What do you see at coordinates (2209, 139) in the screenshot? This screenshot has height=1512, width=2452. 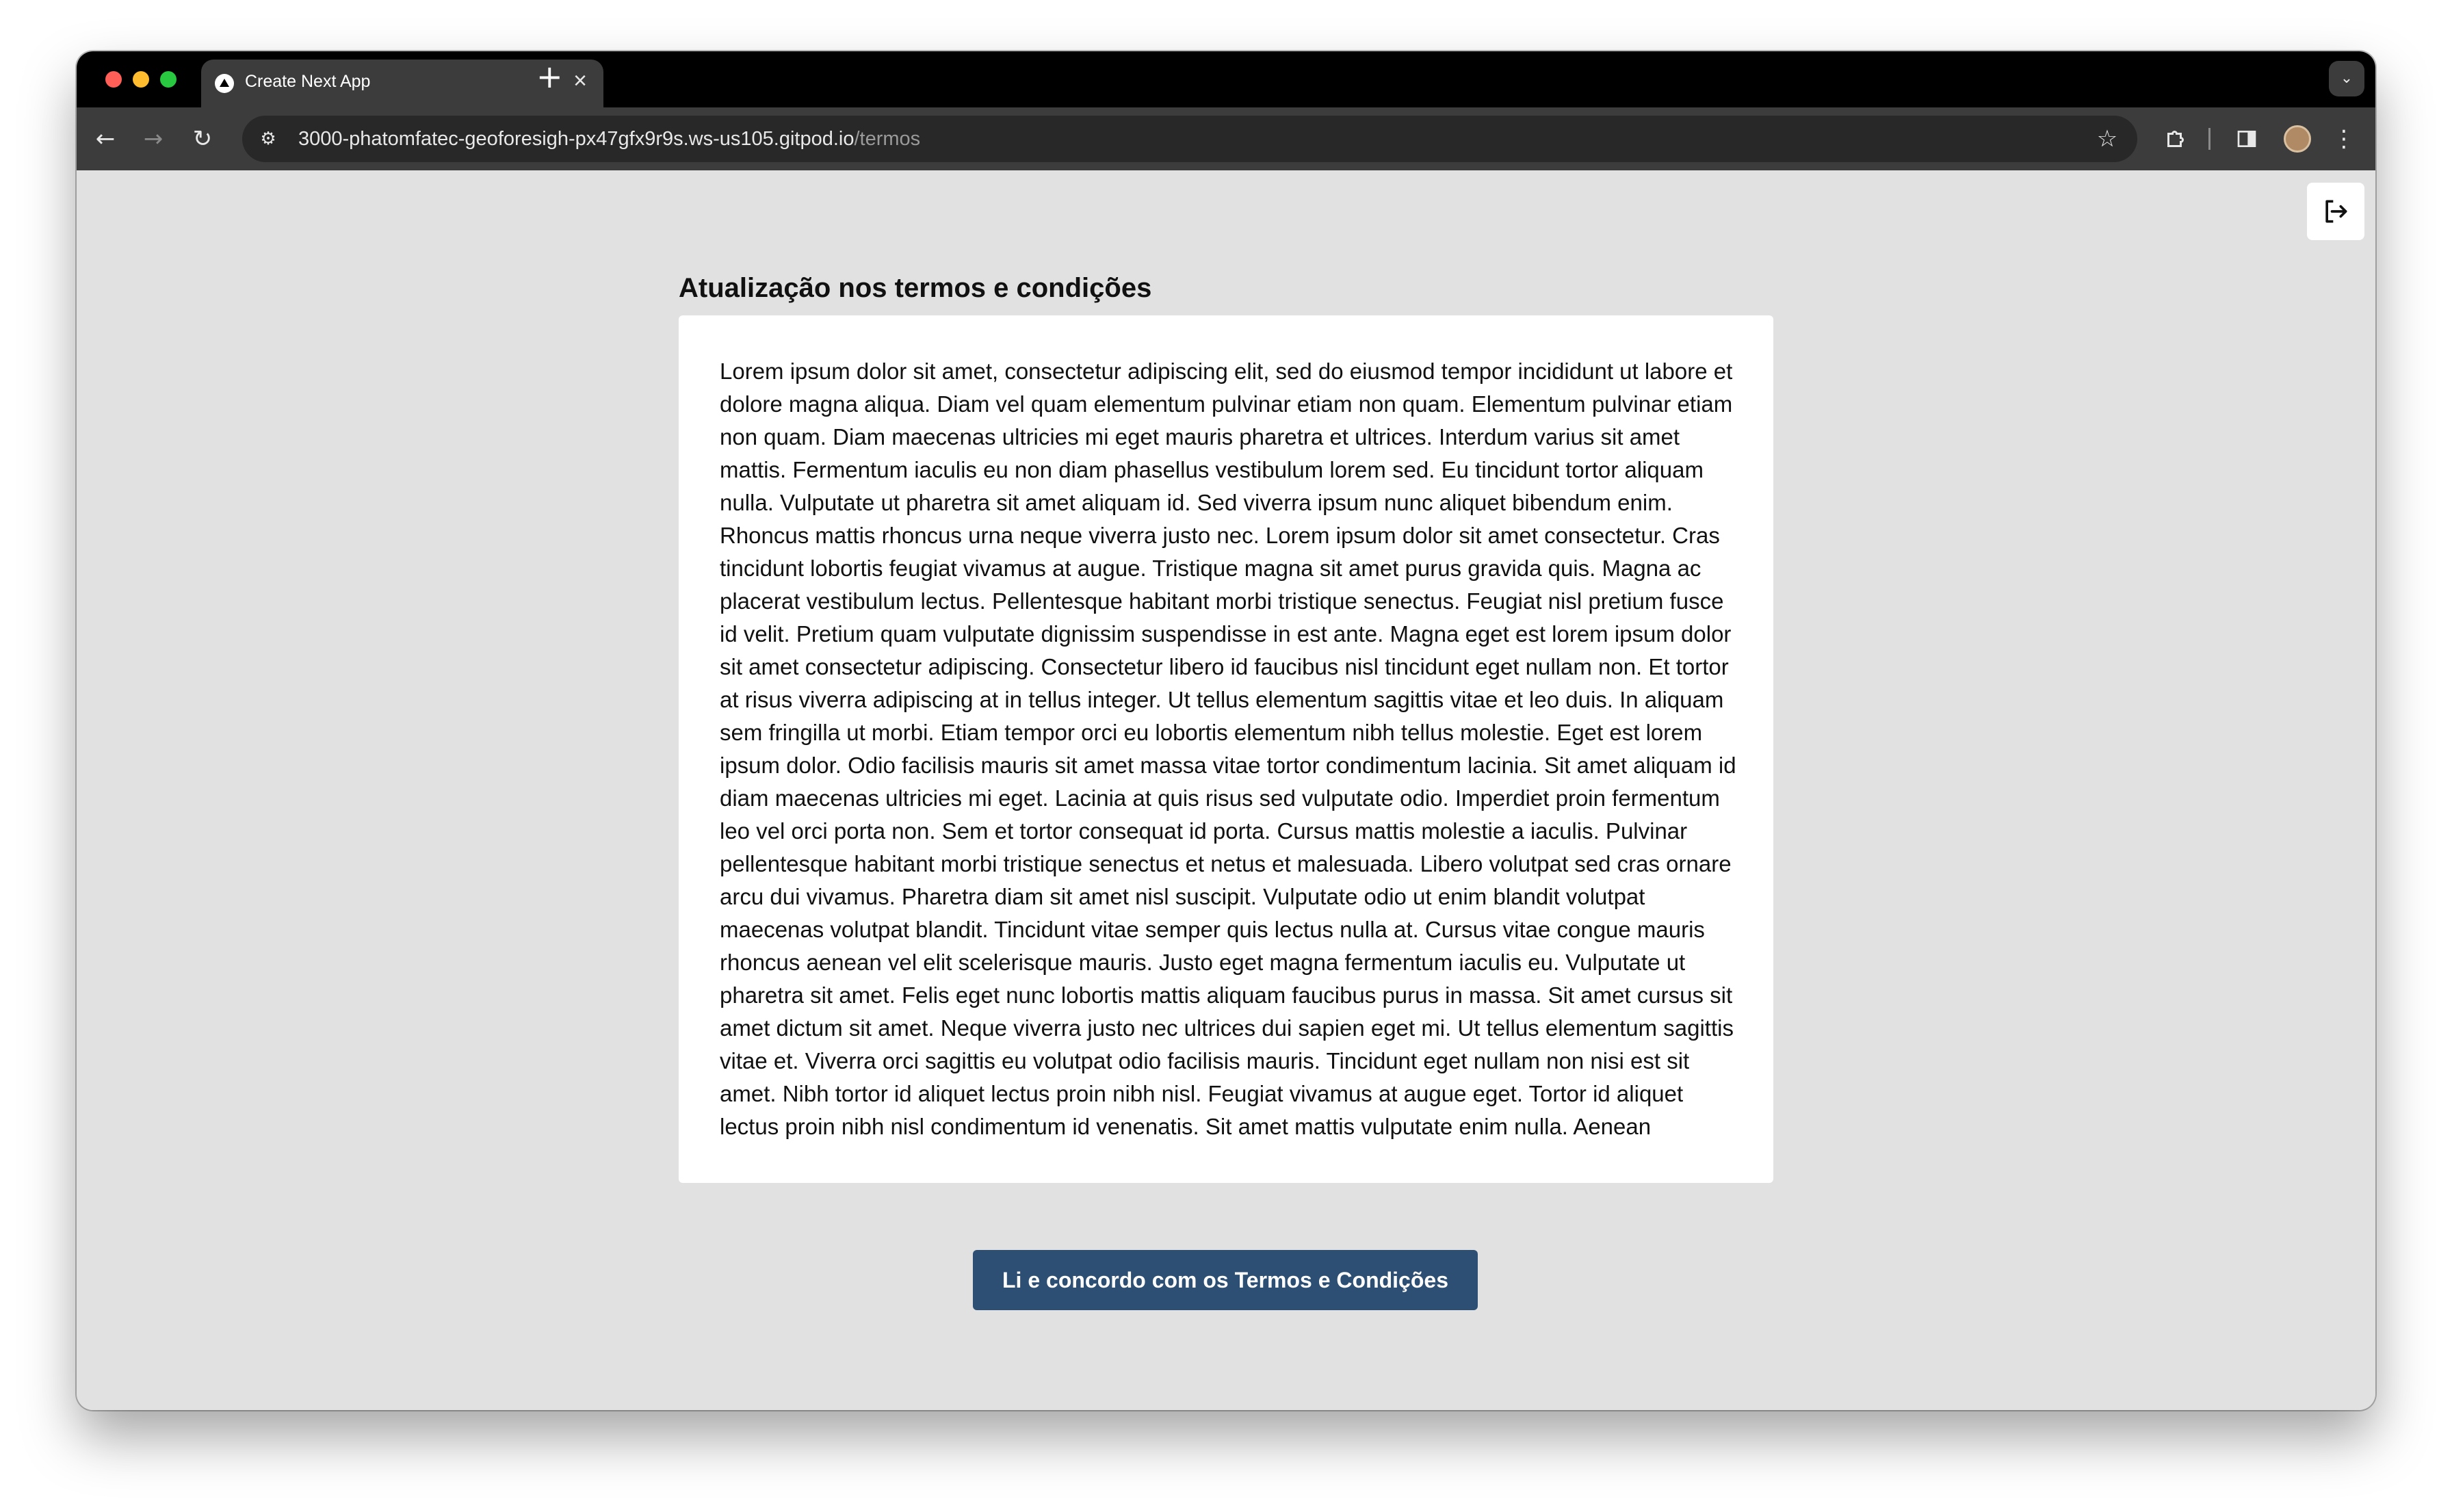 I see `toolbar-divider` at bounding box center [2209, 139].